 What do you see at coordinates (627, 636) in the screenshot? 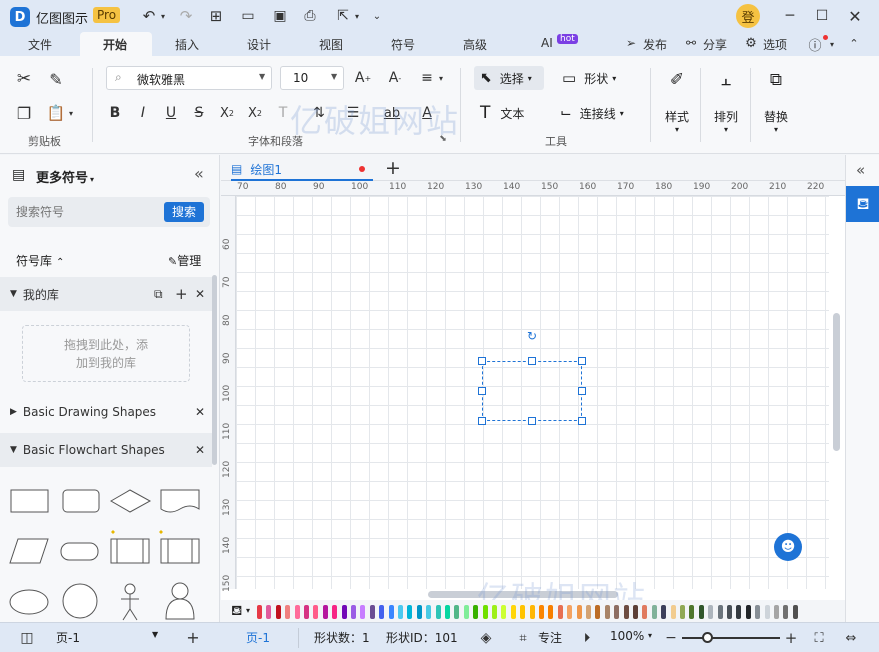
I see `zoom-level: 100%` at bounding box center [627, 636].